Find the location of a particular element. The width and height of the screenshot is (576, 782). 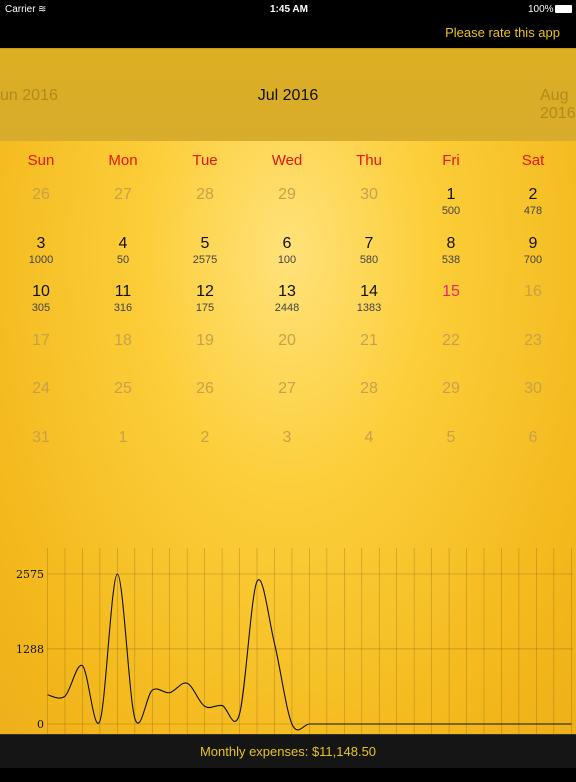

day-number: 20 is located at coordinates (287, 340).